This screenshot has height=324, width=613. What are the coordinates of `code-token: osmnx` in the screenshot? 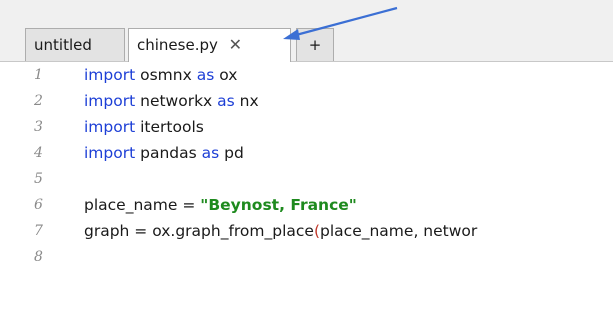 It's located at (166, 75).